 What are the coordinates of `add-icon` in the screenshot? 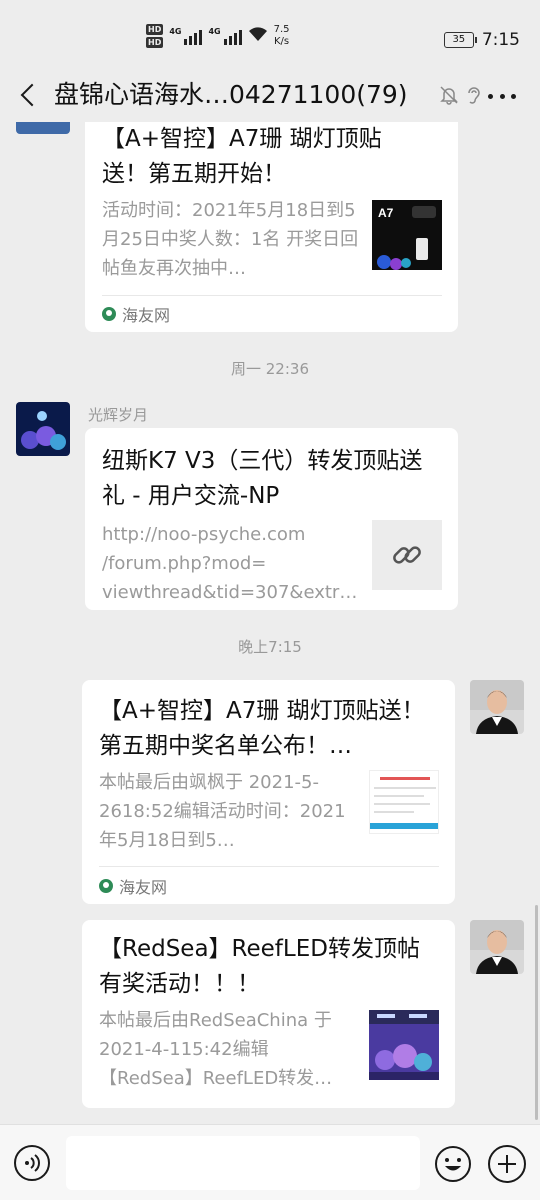 It's located at (507, 1164).